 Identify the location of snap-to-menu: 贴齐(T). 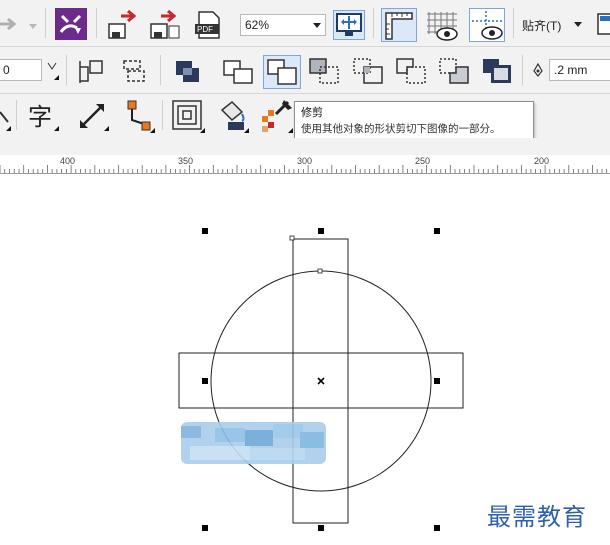
(554, 26).